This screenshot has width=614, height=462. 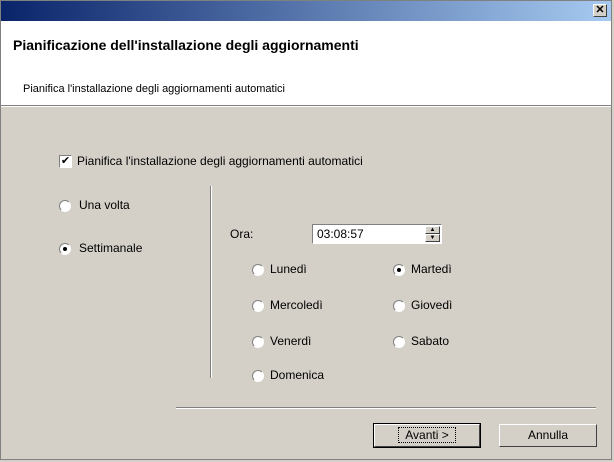 I want to click on friday-label: Venerdì, so click(x=291, y=341).